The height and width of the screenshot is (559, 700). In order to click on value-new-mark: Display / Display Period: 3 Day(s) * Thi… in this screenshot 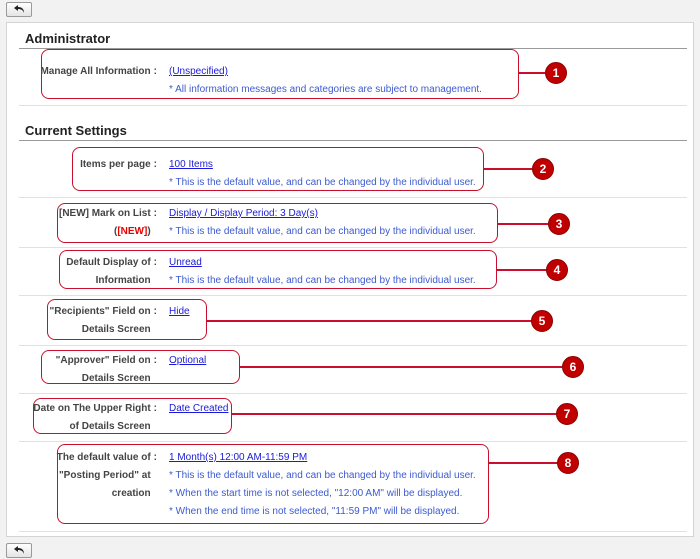, I will do `click(322, 223)`.